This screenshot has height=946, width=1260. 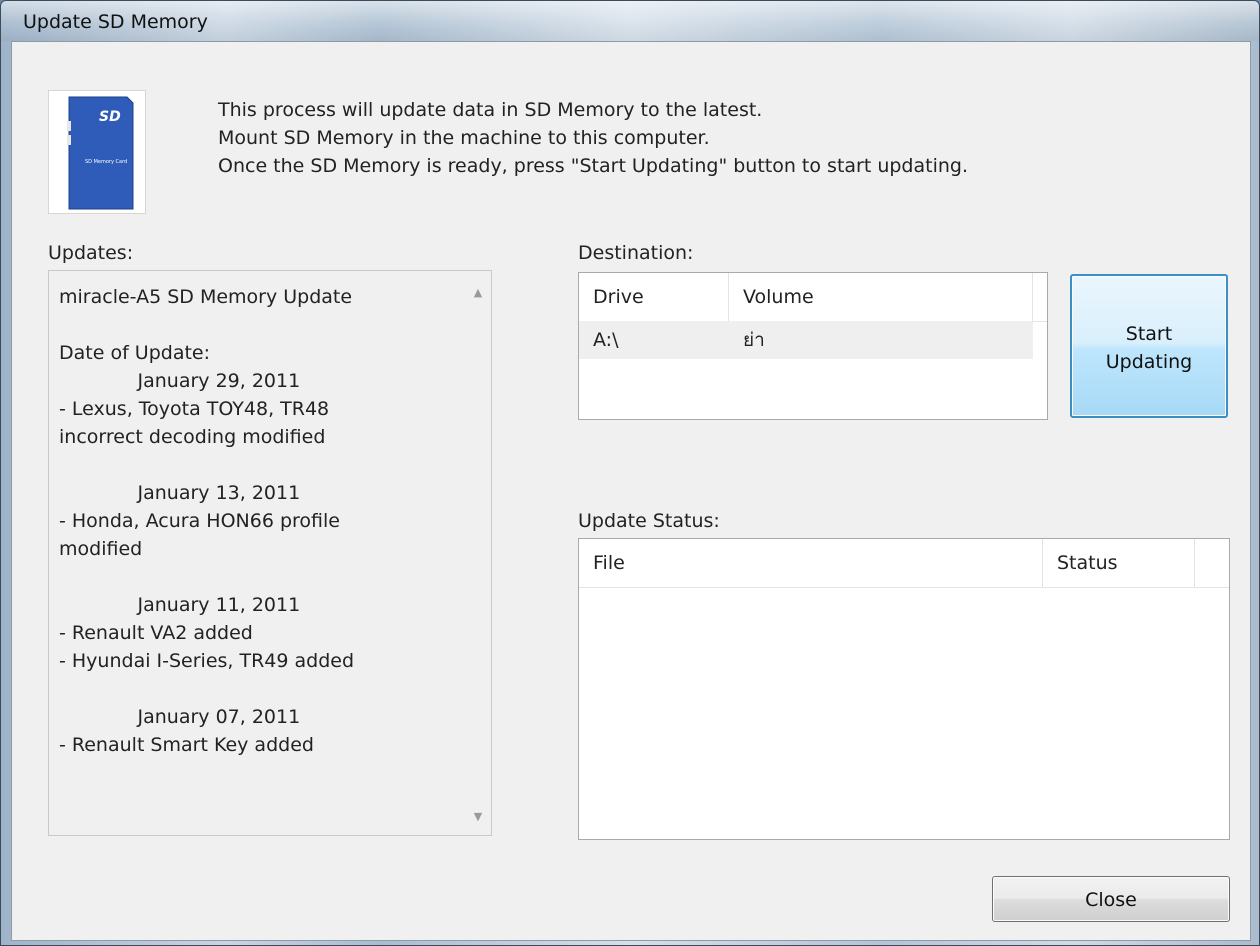 I want to click on sd-card-label: SD Memory Card, so click(x=106, y=162).